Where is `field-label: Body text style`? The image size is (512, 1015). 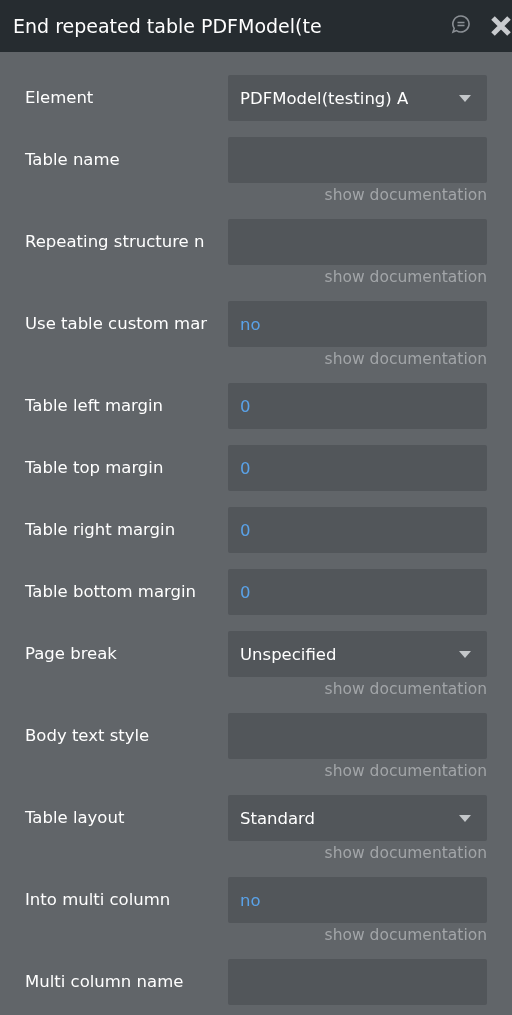
field-label: Body text style is located at coordinates (88, 736).